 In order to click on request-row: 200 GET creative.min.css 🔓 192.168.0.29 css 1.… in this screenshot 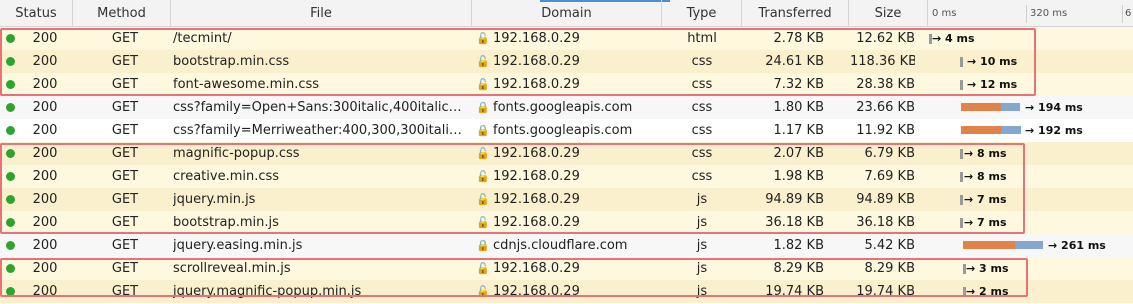, I will do `click(566, 176)`.